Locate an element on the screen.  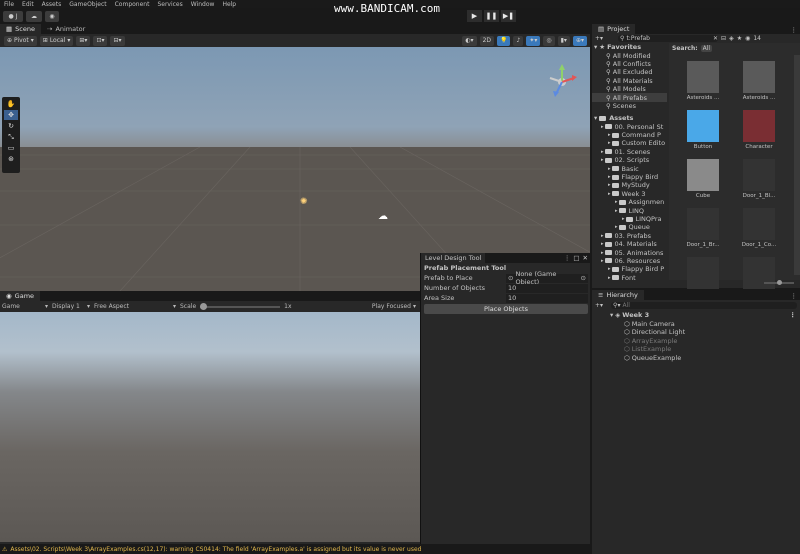
tree-folder: ▸ Custom Edito is located at coordinates (629, 143).